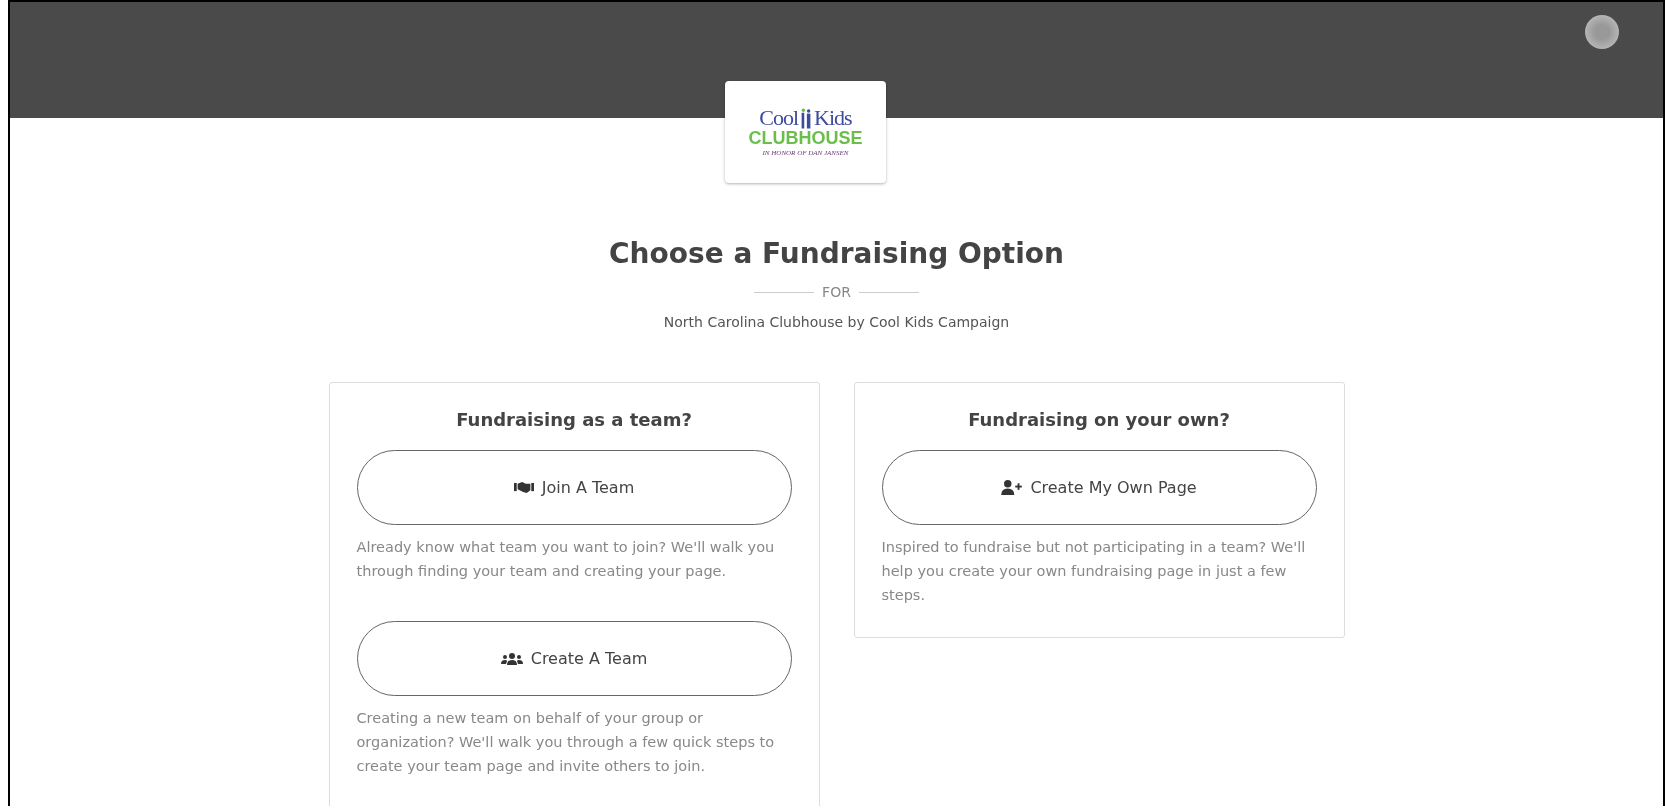 The width and height of the screenshot is (1665, 810). I want to click on separator-label: FOR, so click(836, 292).